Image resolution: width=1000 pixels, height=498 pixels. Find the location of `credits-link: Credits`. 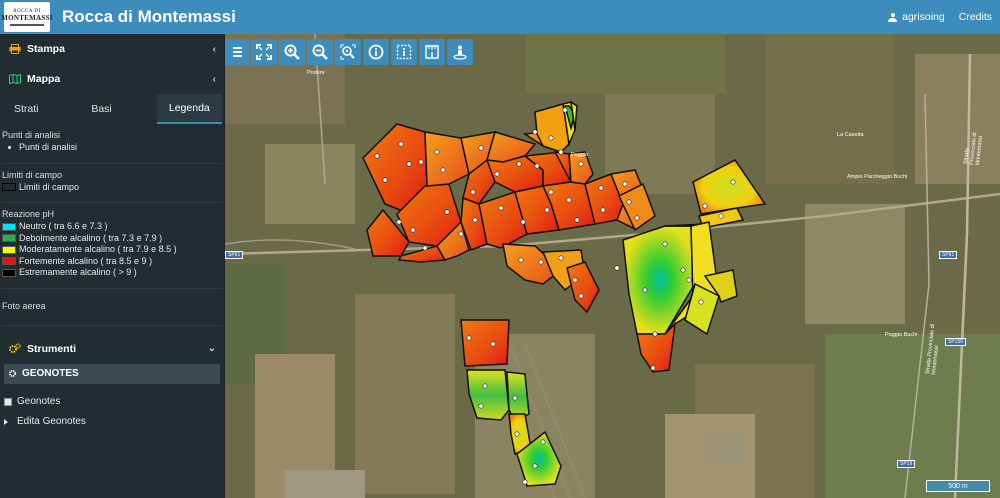

credits-link: Credits is located at coordinates (975, 17).